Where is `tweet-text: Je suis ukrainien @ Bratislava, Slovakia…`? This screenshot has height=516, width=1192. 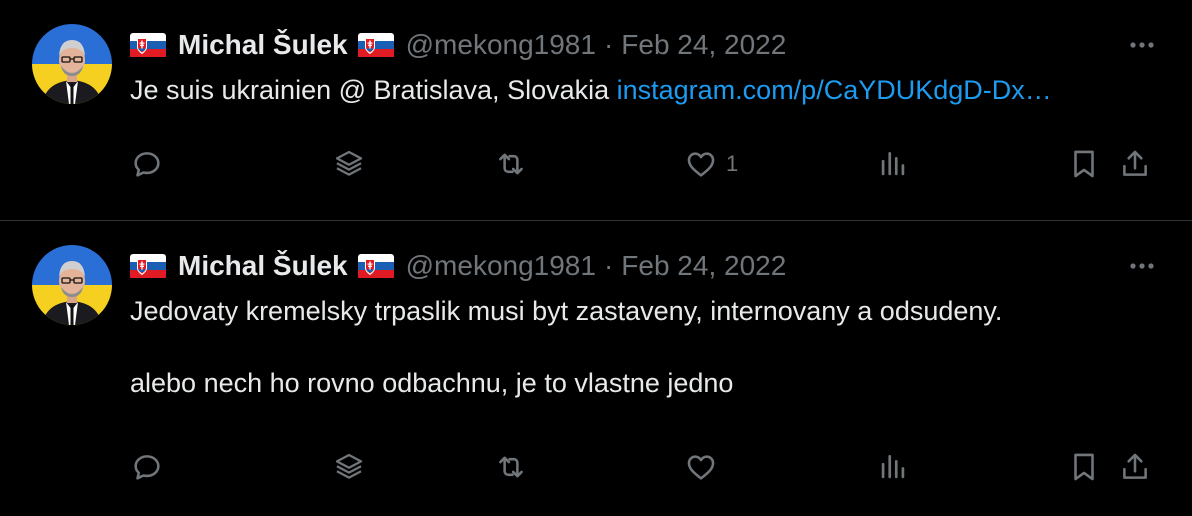 tweet-text: Je suis ukrainien @ Bratislava, Slovakia… is located at coordinates (650, 90).